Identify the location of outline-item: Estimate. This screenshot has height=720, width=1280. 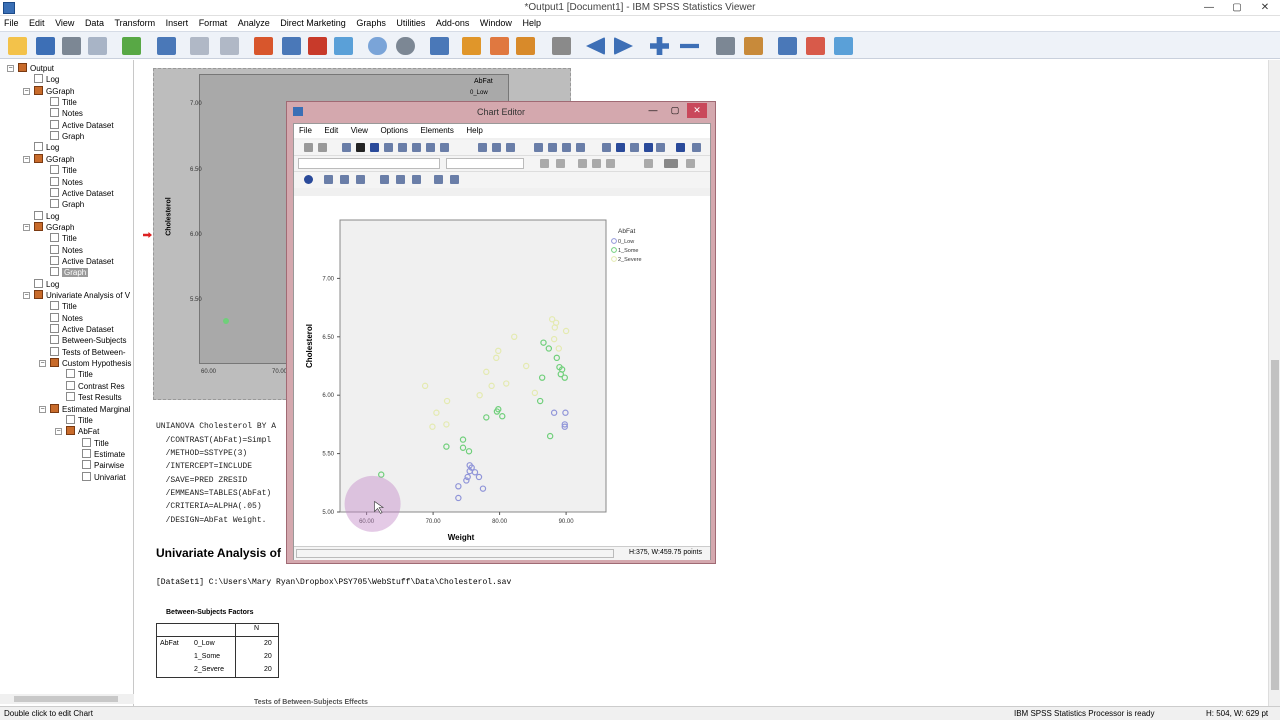
(103, 454).